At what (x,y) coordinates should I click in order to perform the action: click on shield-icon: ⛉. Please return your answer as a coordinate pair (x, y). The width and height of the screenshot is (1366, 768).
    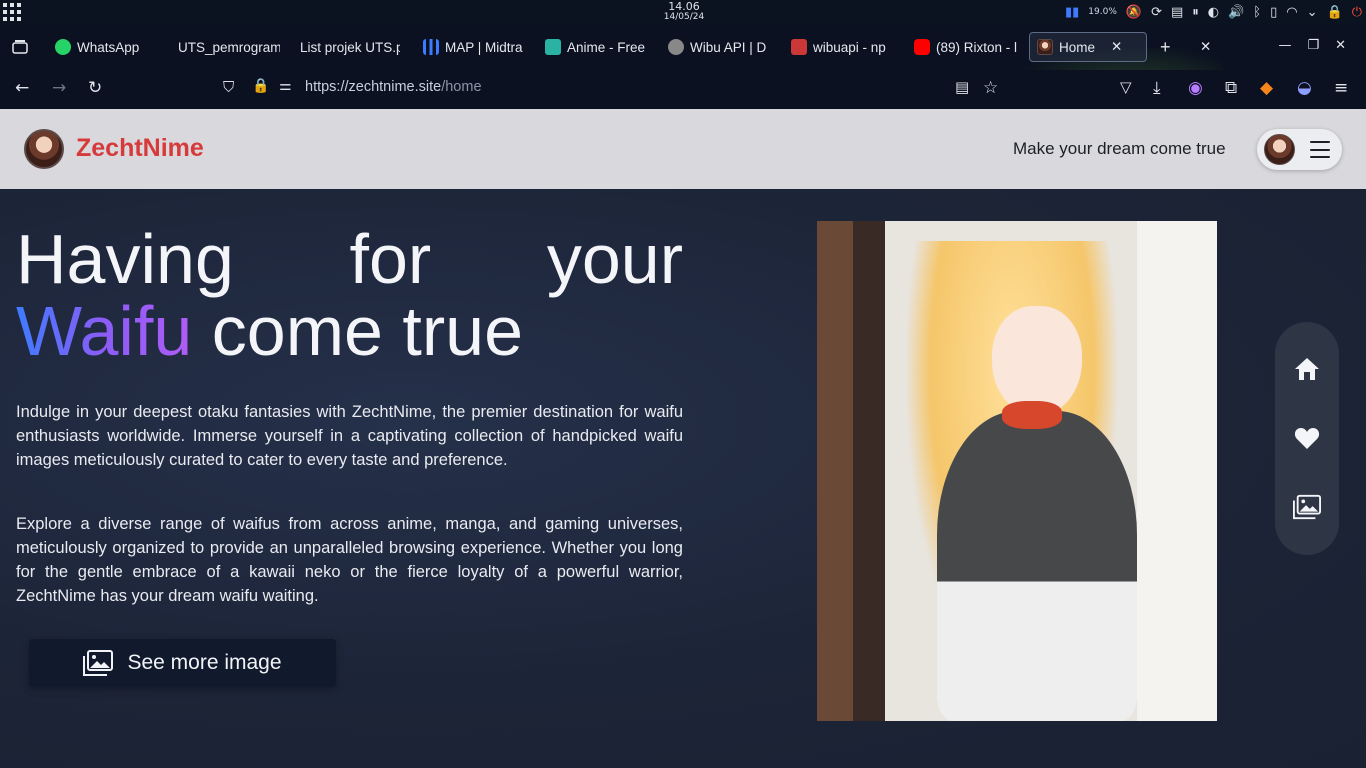
    Looking at the image, I should click on (228, 87).